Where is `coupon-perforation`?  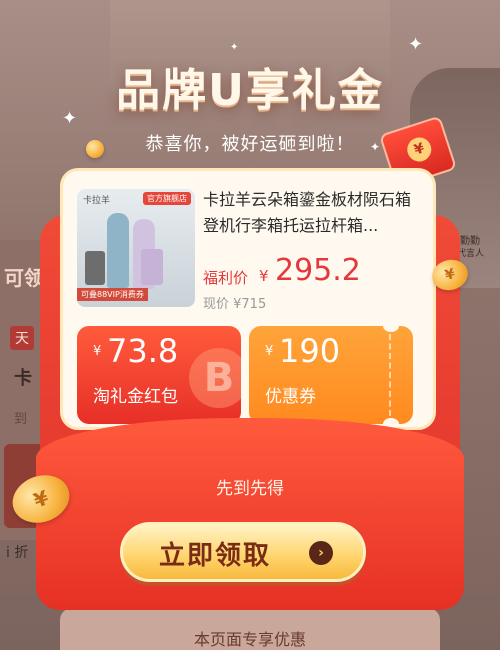
coupon-perforation is located at coordinates (390, 375).